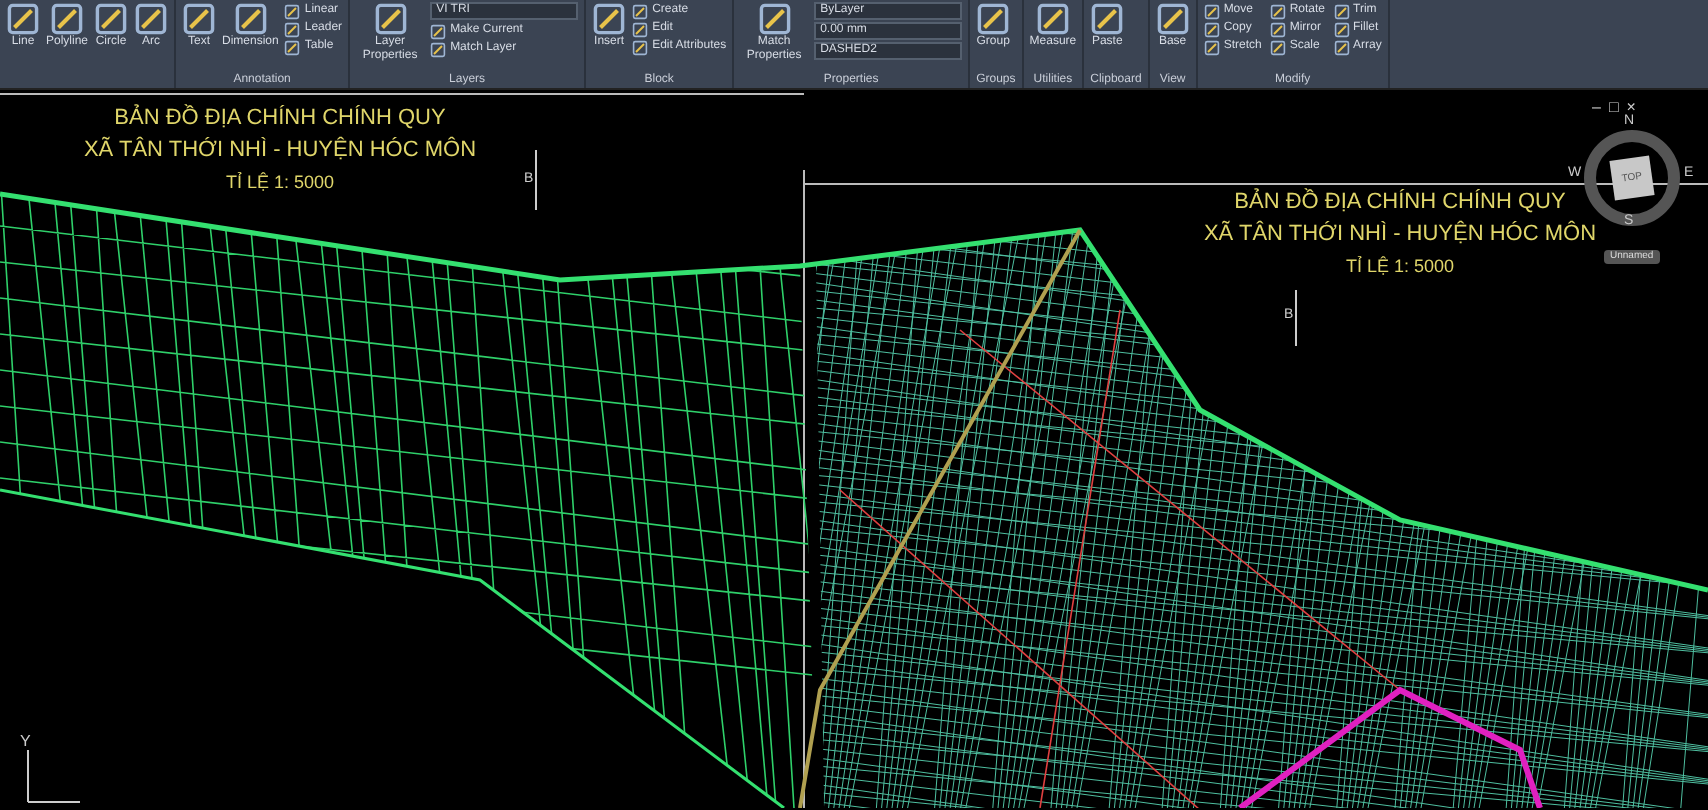 The height and width of the screenshot is (810, 1708). What do you see at coordinates (1596, 107) in the screenshot?
I see `viewport-control-button: –` at bounding box center [1596, 107].